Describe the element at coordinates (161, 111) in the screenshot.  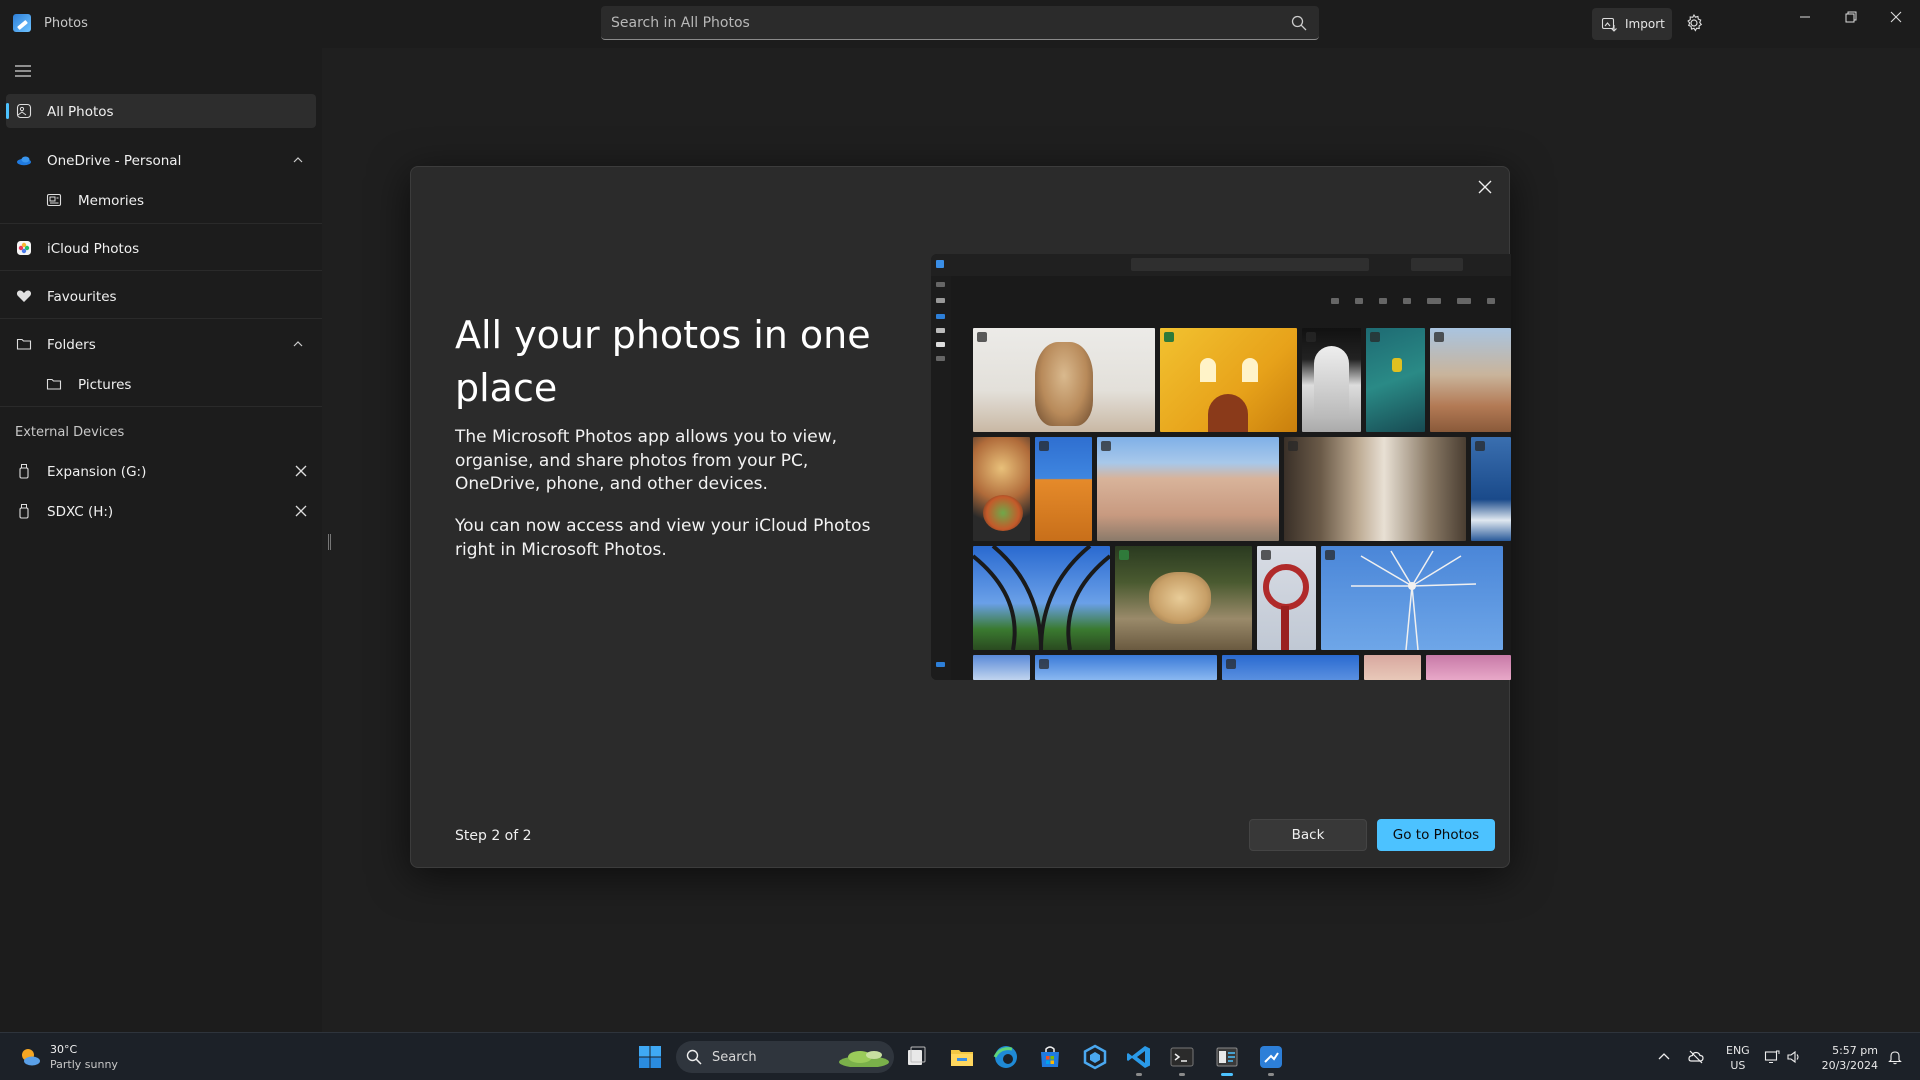
I see `sidebar-item-all-photos: All Photos` at that location.